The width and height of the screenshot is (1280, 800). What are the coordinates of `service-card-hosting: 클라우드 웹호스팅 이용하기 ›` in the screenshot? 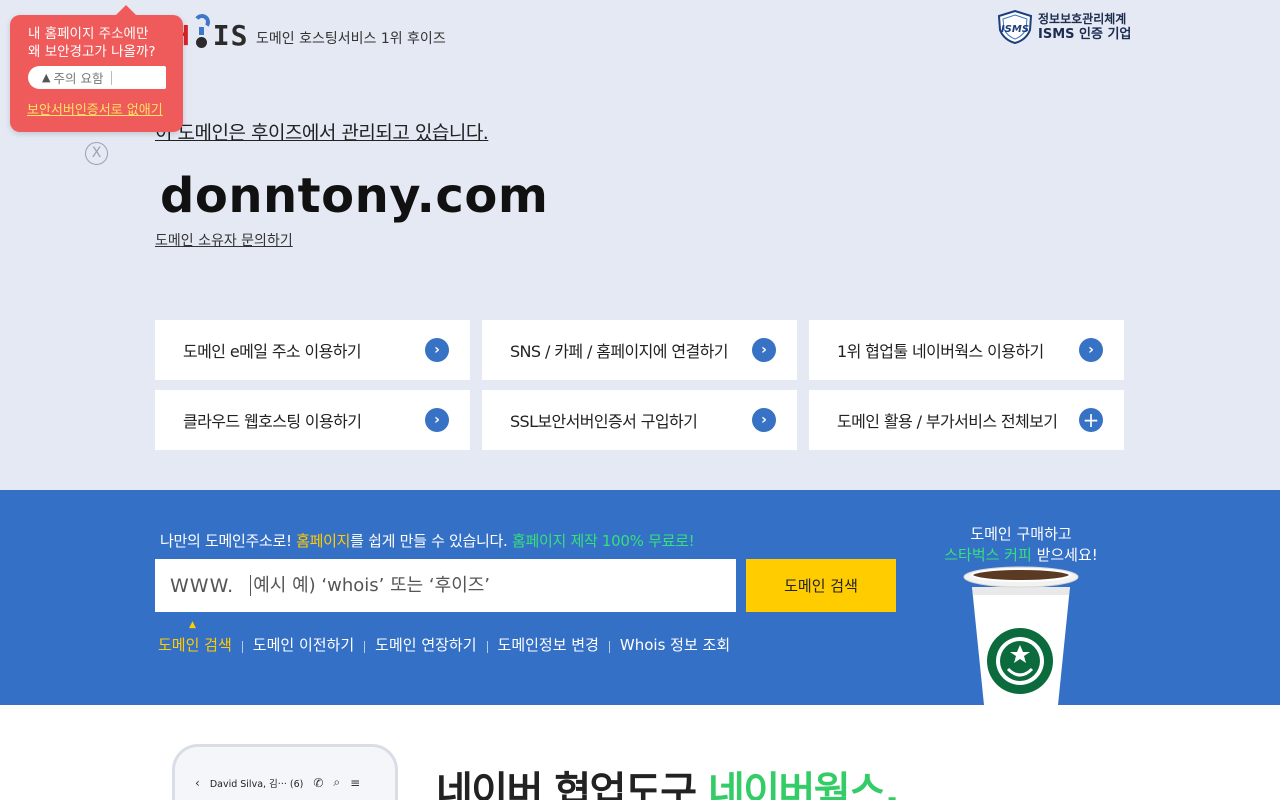 It's located at (312, 420).